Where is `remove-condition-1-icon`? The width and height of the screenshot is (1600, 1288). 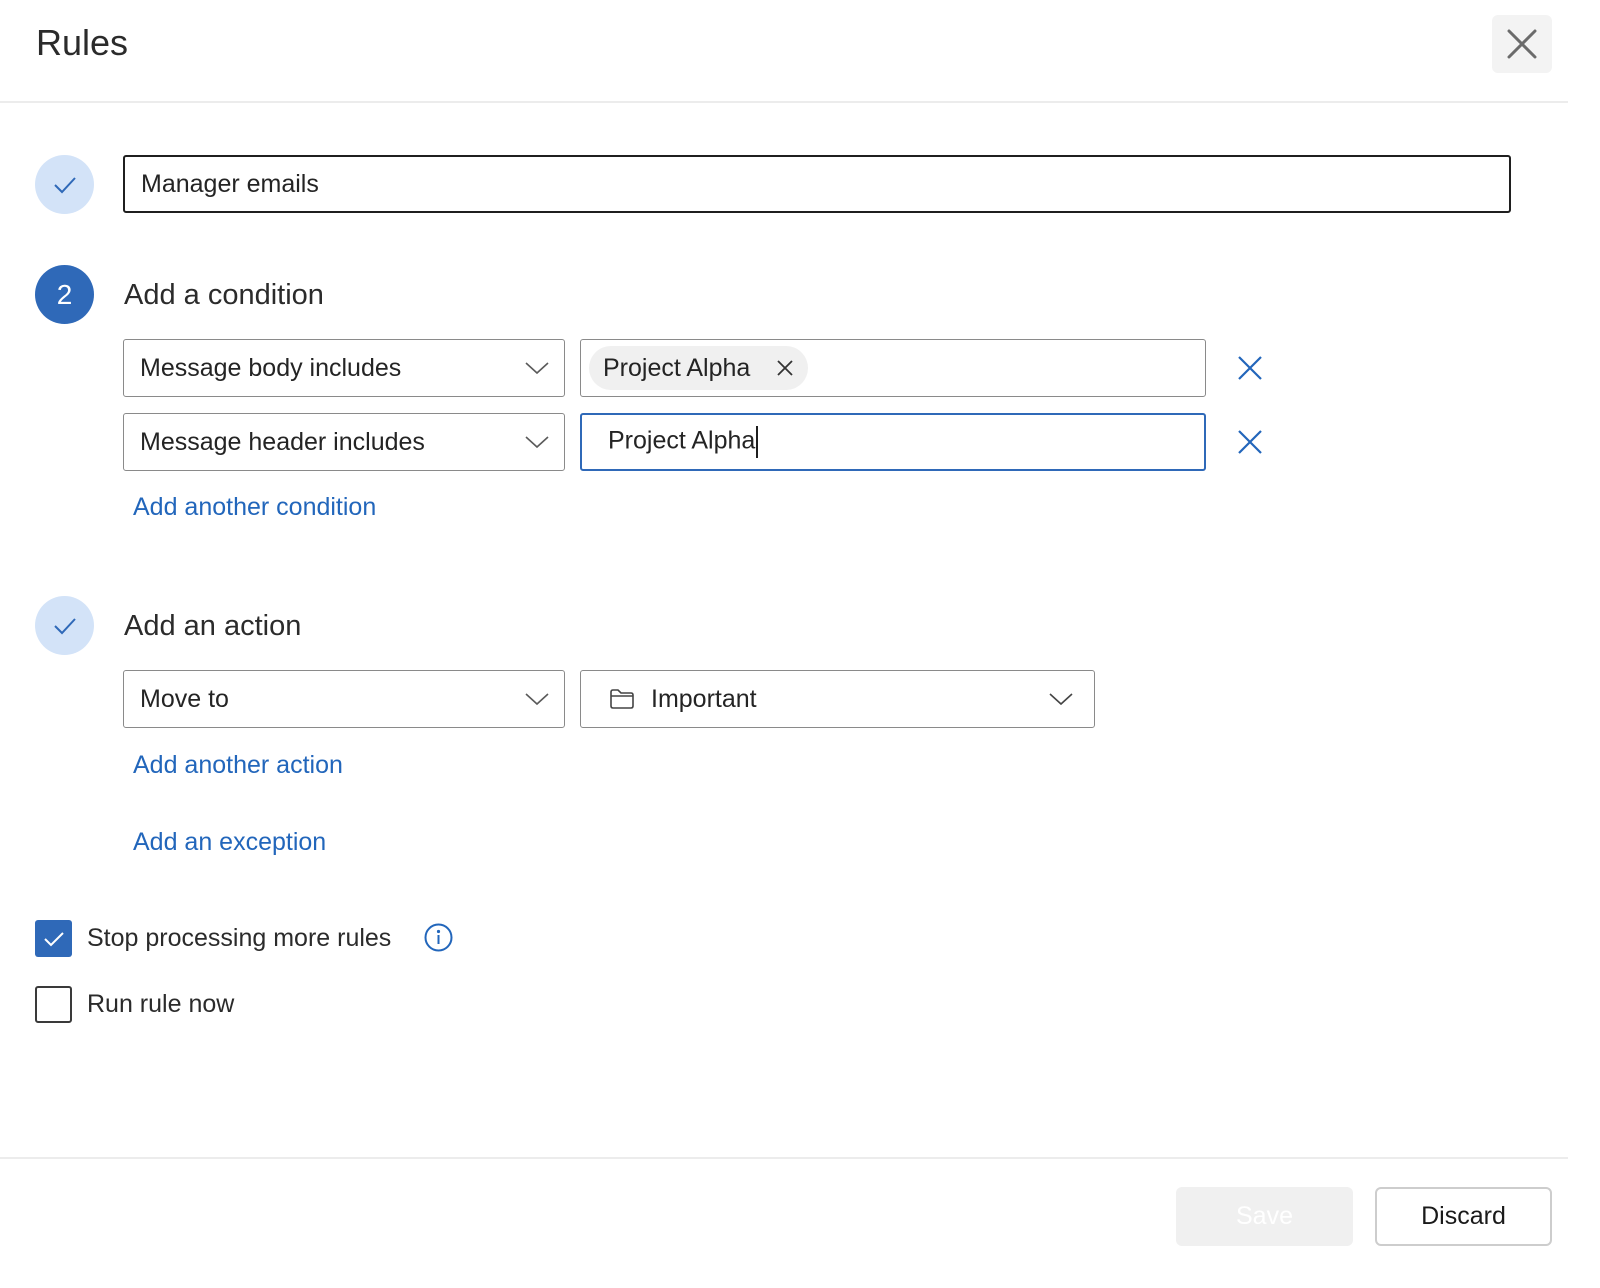 remove-condition-1-icon is located at coordinates (1250, 368).